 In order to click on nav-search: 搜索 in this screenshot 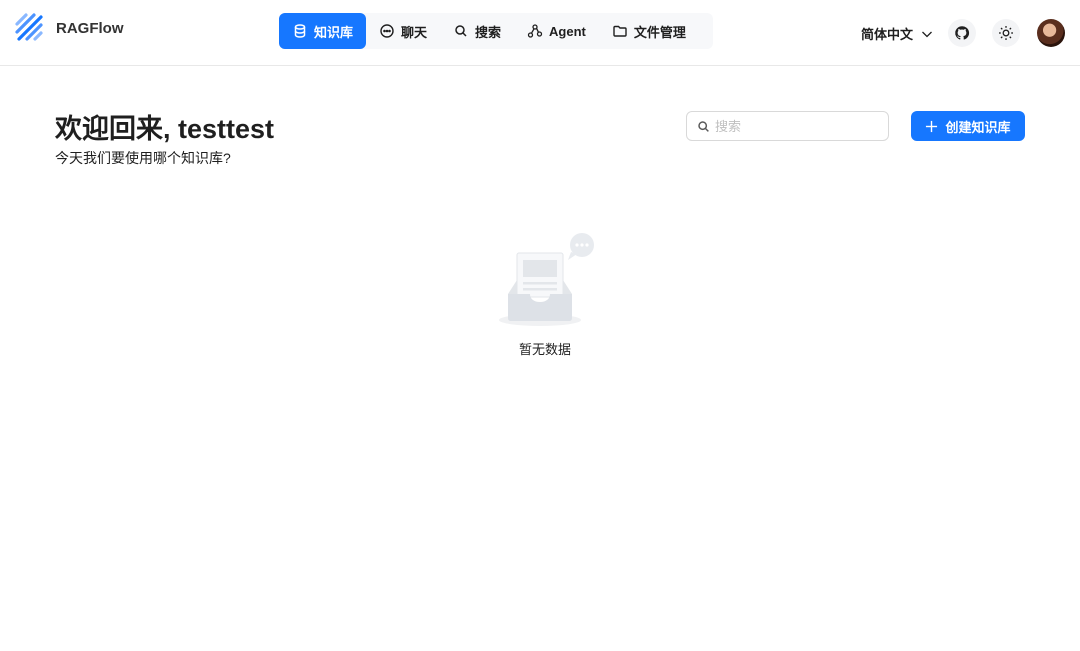, I will do `click(477, 31)`.